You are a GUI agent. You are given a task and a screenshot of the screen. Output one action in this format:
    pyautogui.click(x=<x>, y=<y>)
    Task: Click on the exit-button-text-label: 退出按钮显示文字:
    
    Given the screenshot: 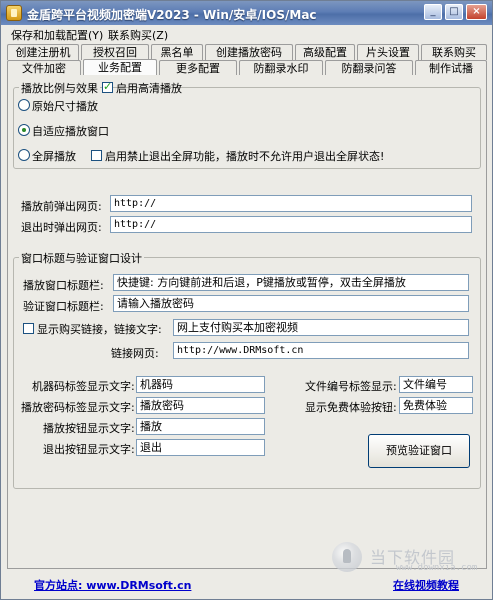 What is the action you would take?
    pyautogui.click(x=89, y=449)
    